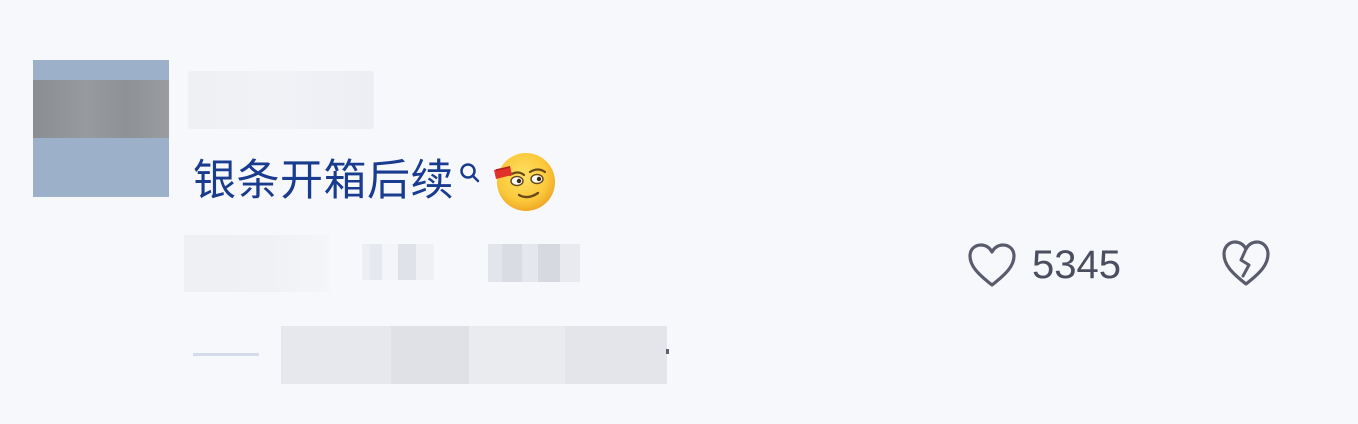 Image resolution: width=1358 pixels, height=424 pixels. I want to click on reply-thread-line, so click(226, 354).